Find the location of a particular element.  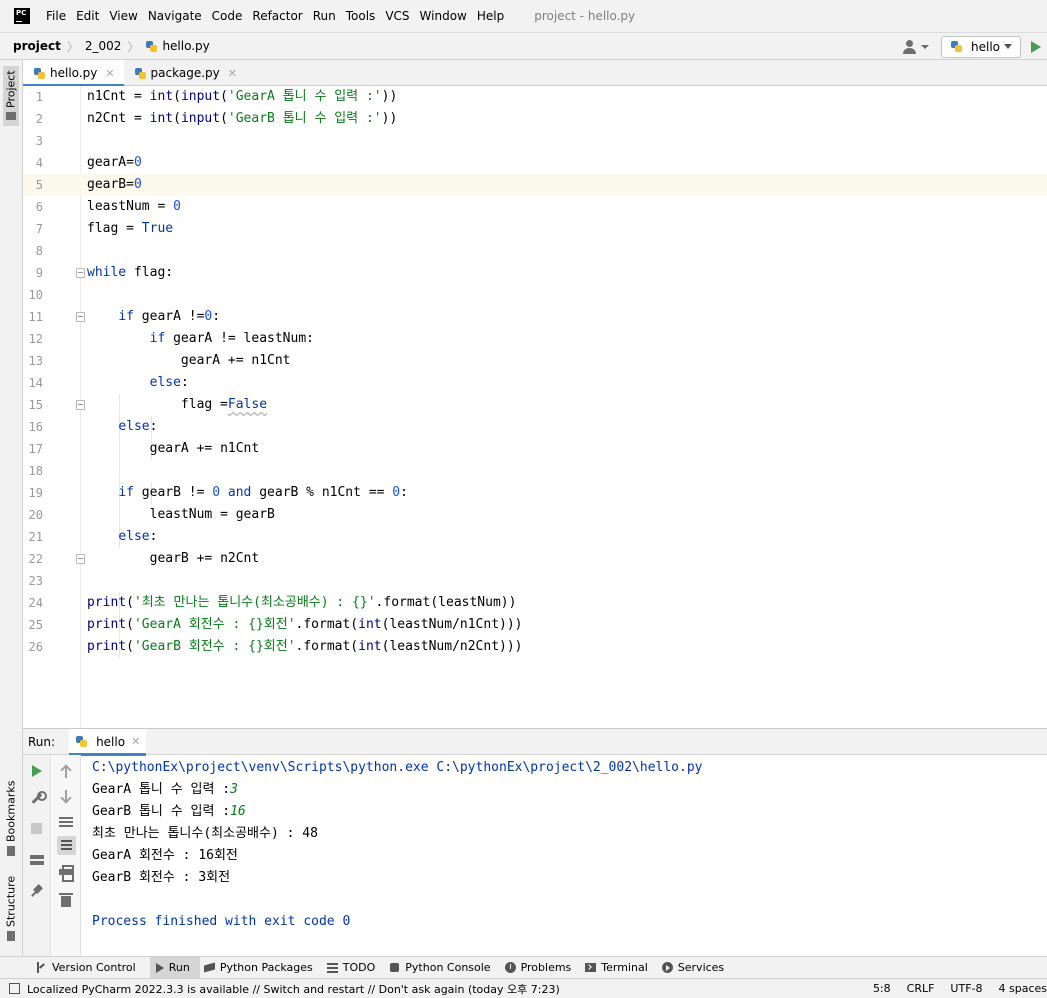

menu-code: Code is located at coordinates (227, 16).